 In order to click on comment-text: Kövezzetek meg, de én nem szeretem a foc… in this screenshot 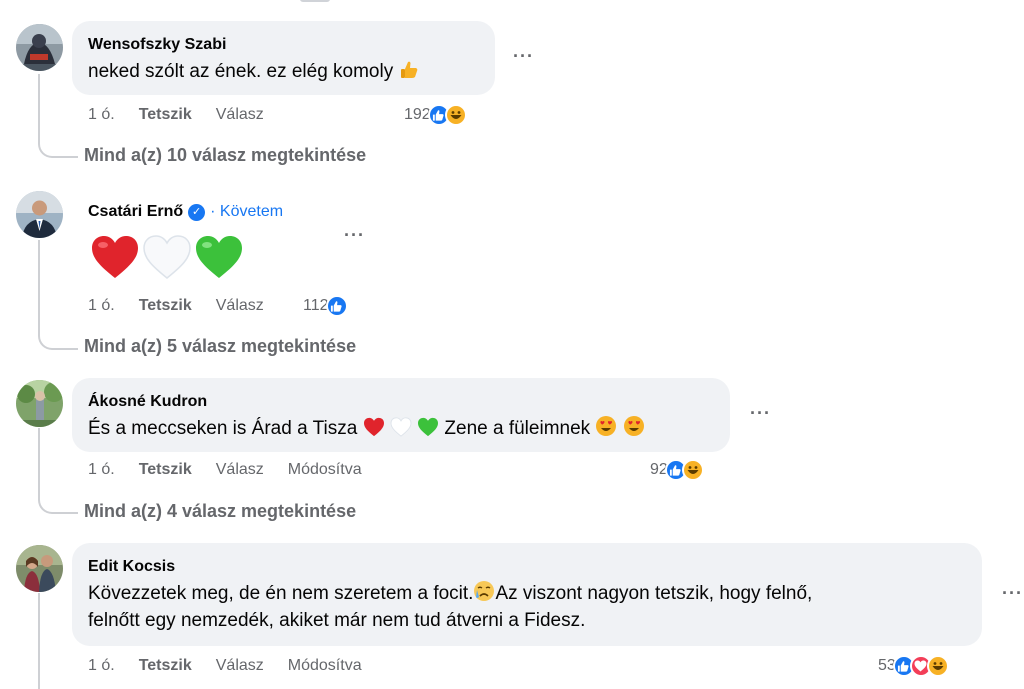, I will do `click(527, 607)`.